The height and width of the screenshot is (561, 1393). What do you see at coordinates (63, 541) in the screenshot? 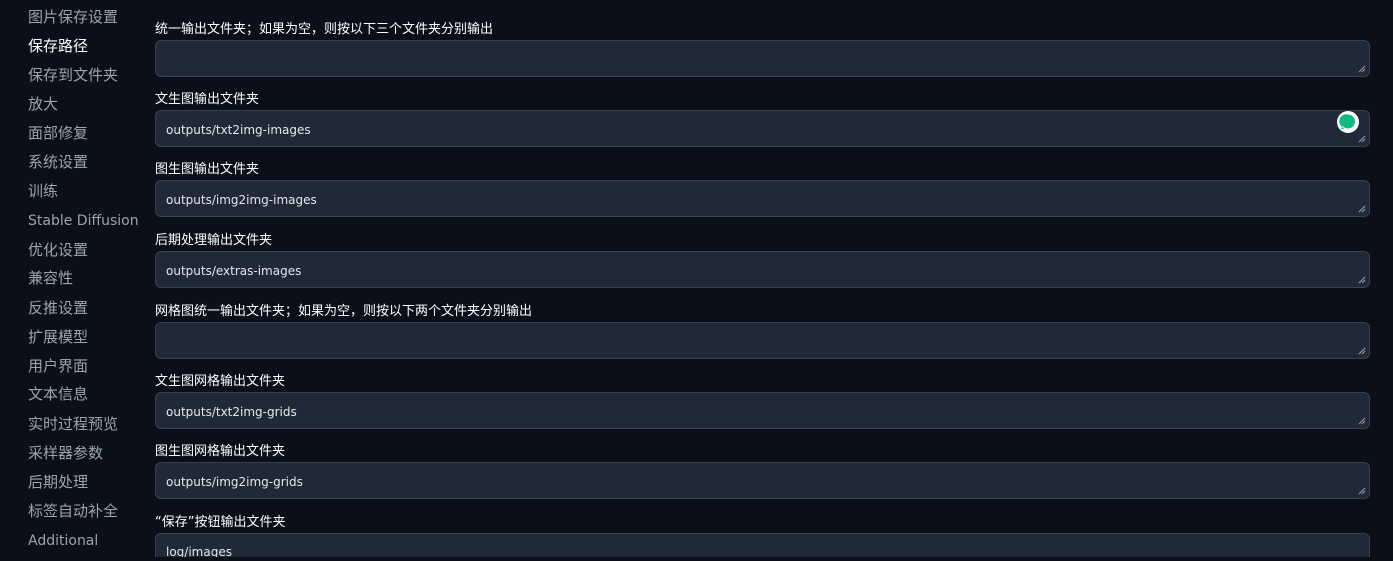
I see `sidebar-item-additional: Additional` at bounding box center [63, 541].